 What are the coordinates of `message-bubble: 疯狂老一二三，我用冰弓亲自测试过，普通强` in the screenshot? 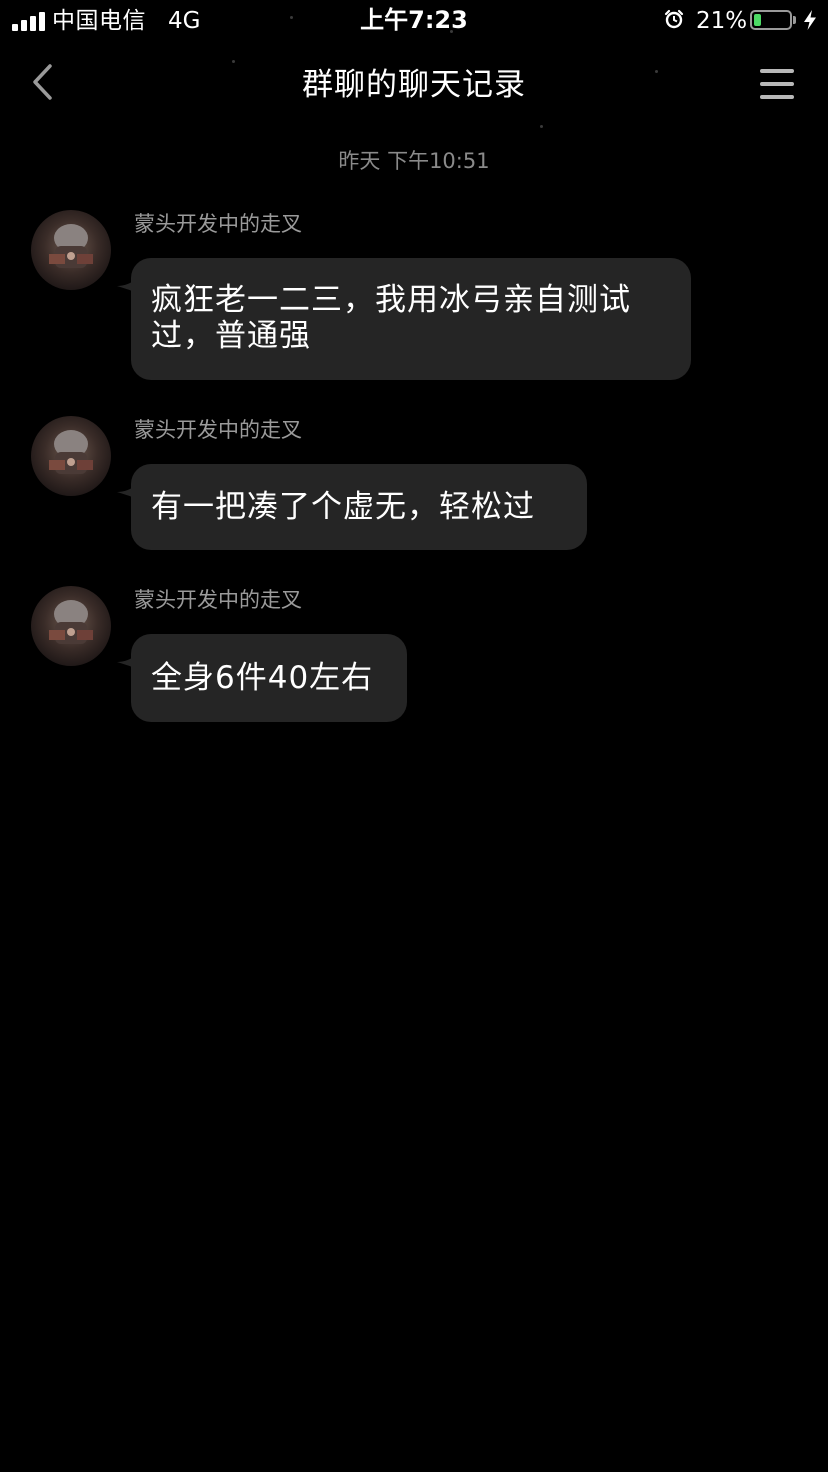 It's located at (411, 319).